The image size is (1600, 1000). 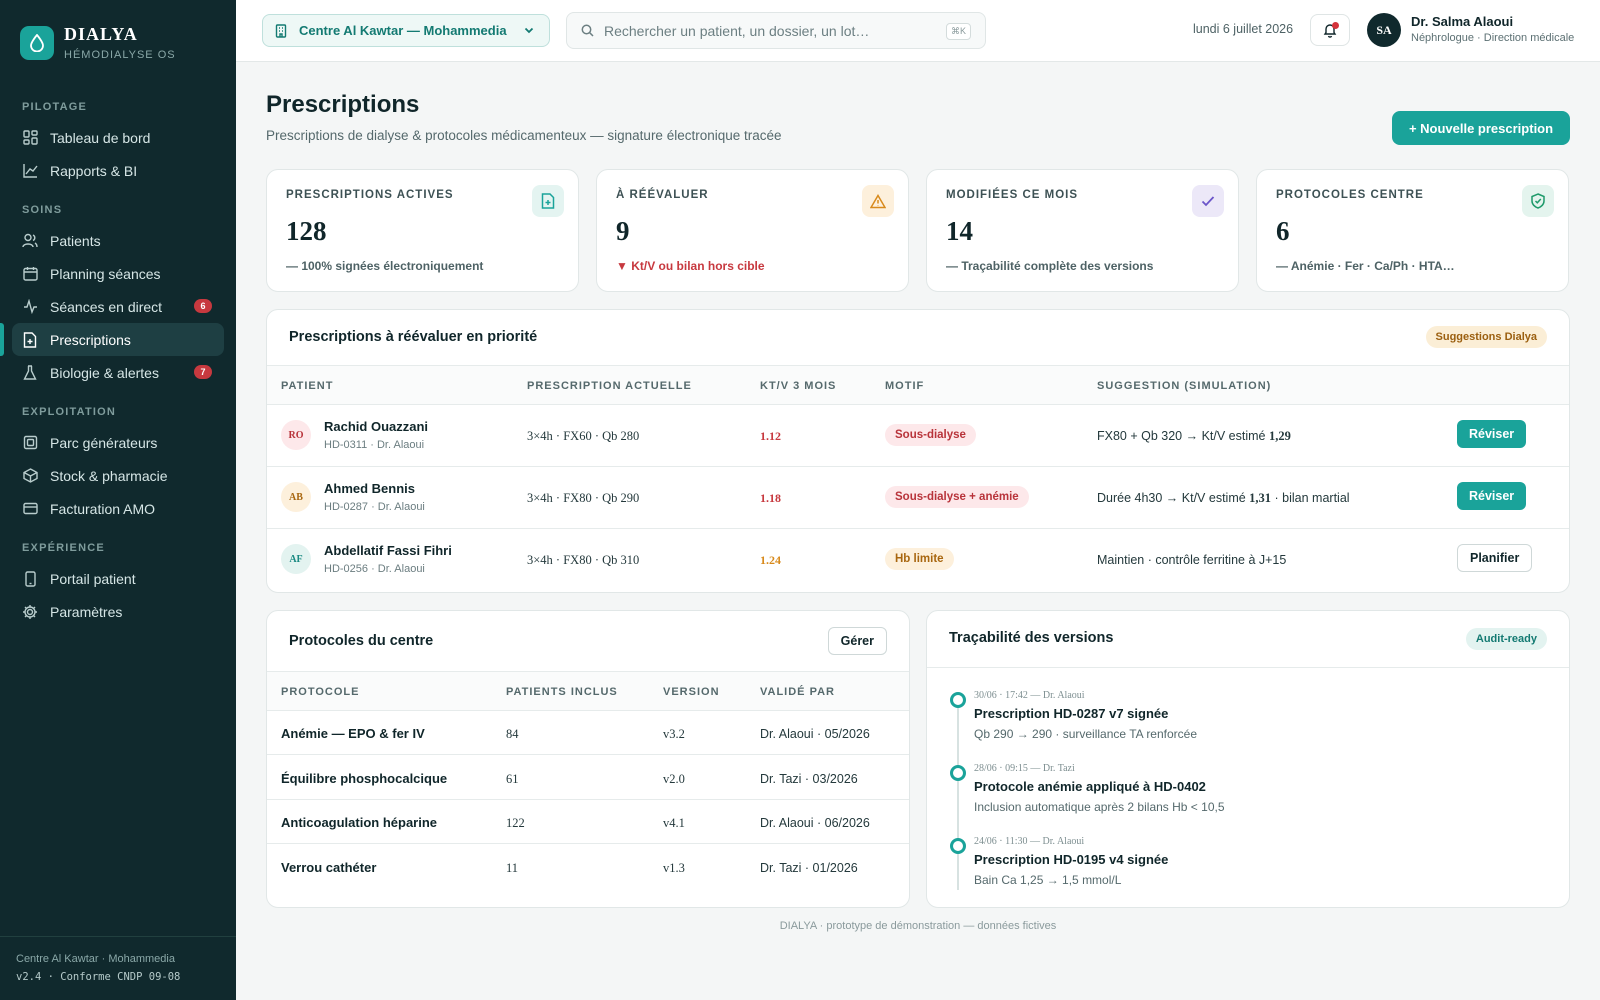 I want to click on sidebar-item-planning: Planning séances, so click(x=118, y=273).